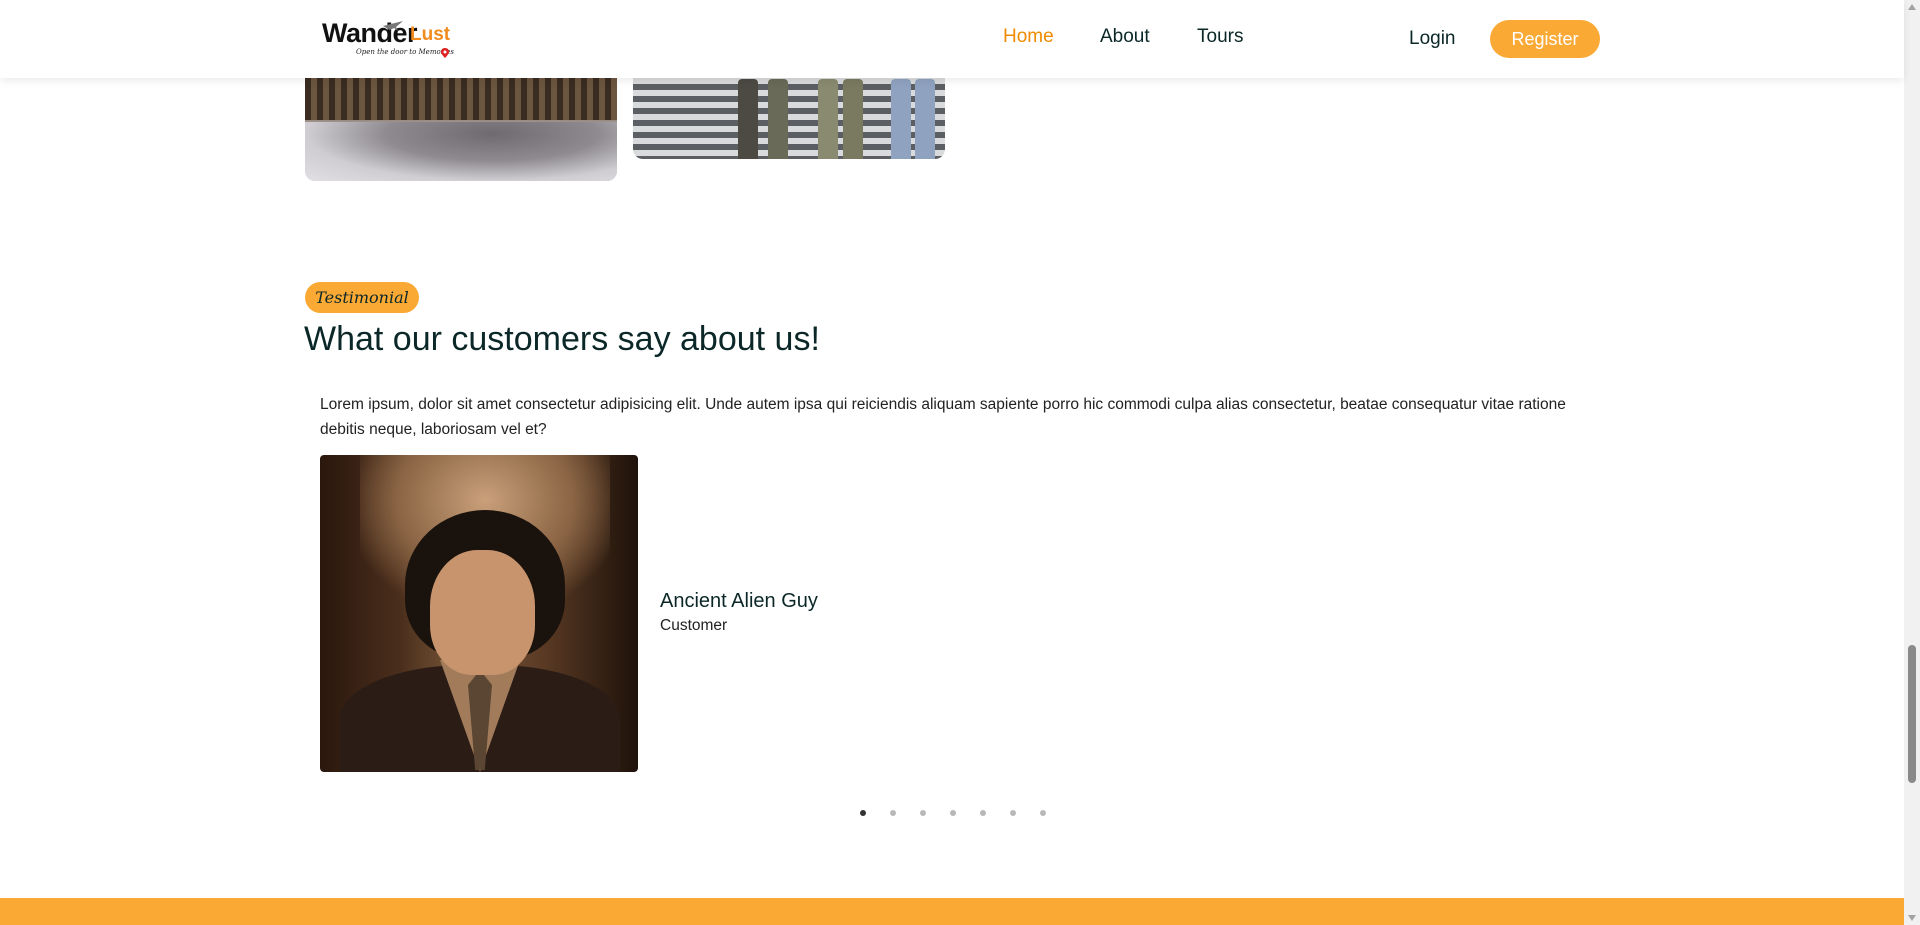 The height and width of the screenshot is (925, 1920). What do you see at coordinates (461, 151) in the screenshot?
I see `image-road` at bounding box center [461, 151].